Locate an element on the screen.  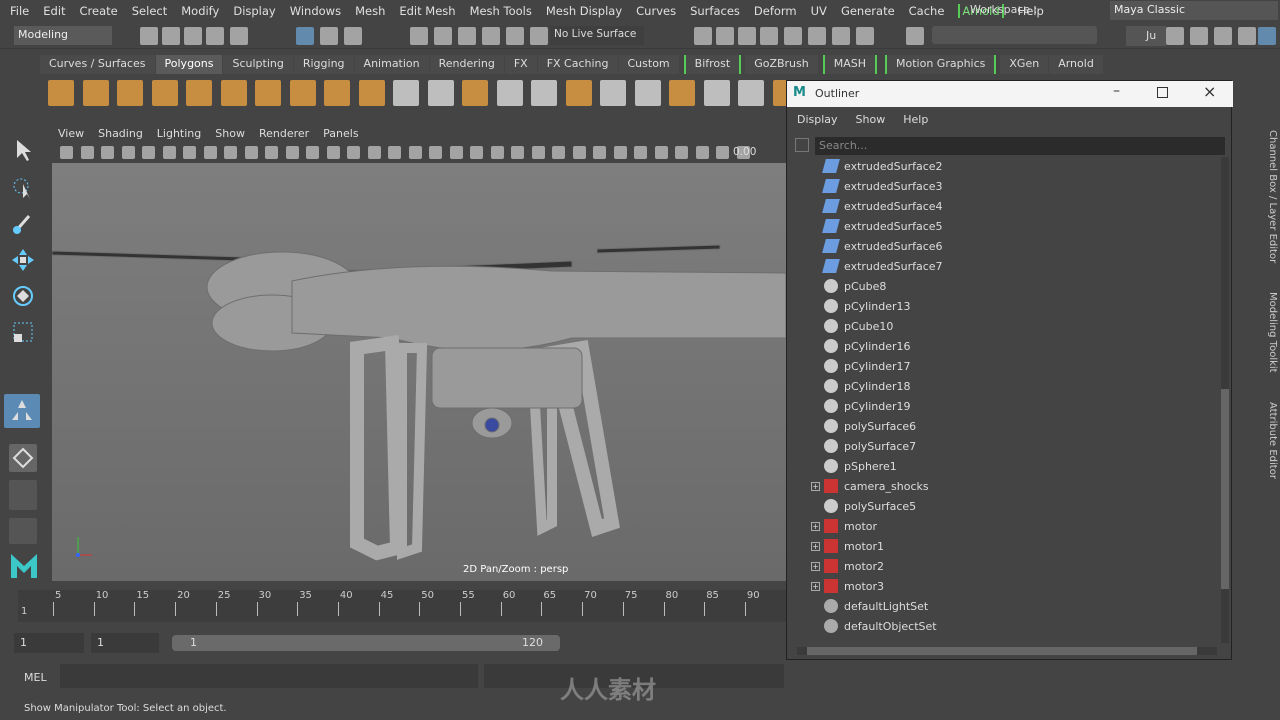
tab-xgen: XGen is located at coordinates (1024, 64).